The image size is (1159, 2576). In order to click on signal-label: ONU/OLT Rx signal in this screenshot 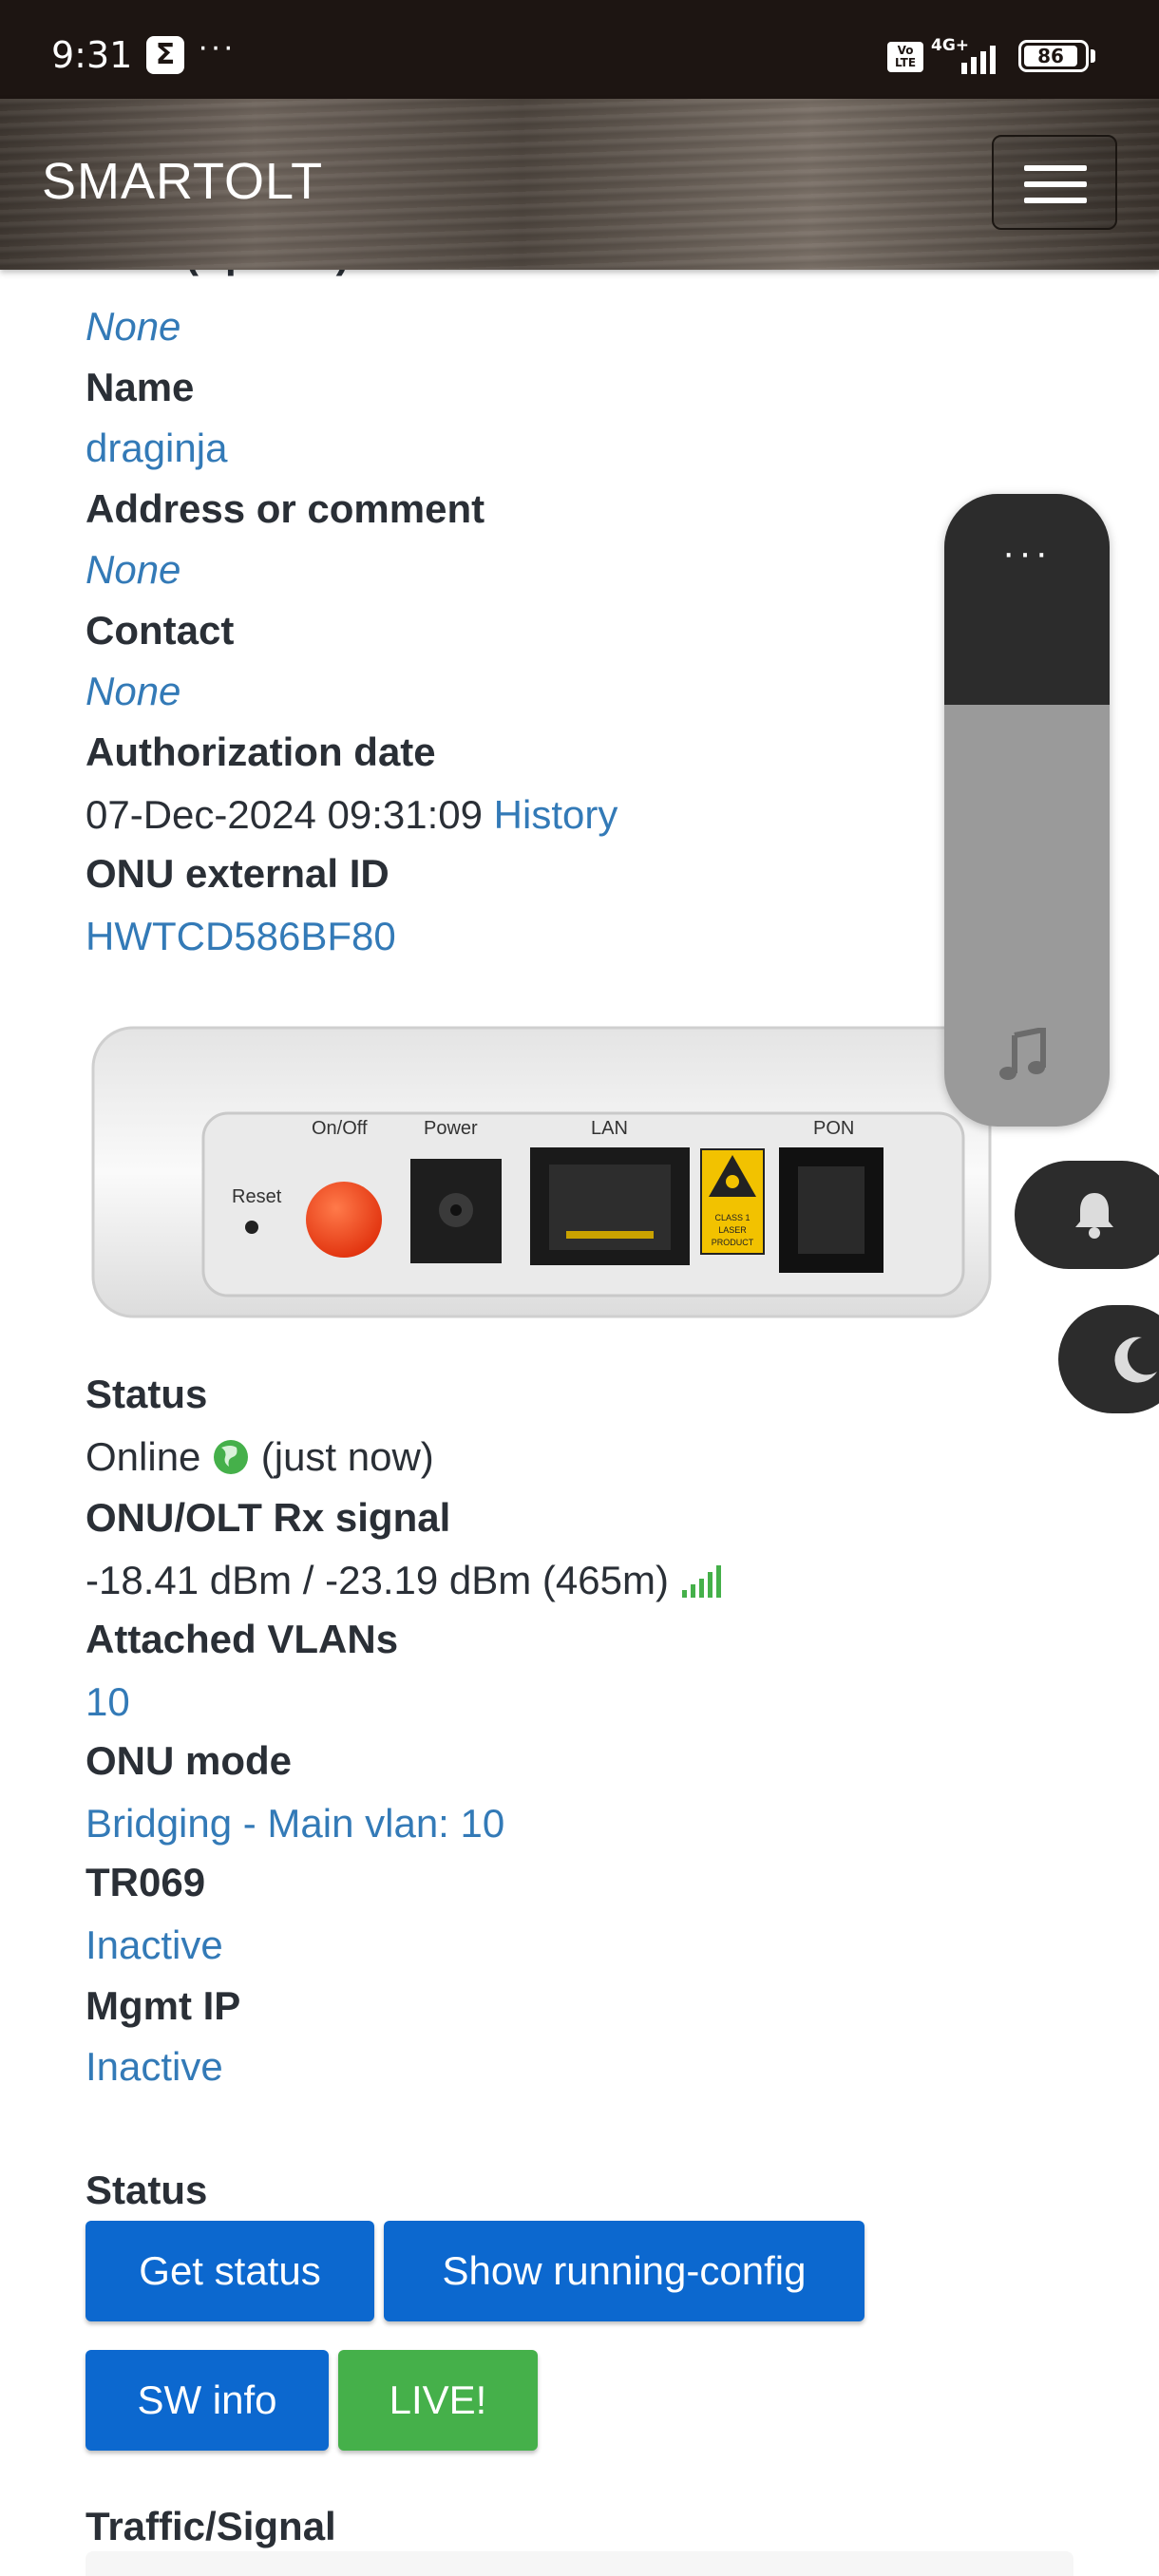, I will do `click(268, 1517)`.